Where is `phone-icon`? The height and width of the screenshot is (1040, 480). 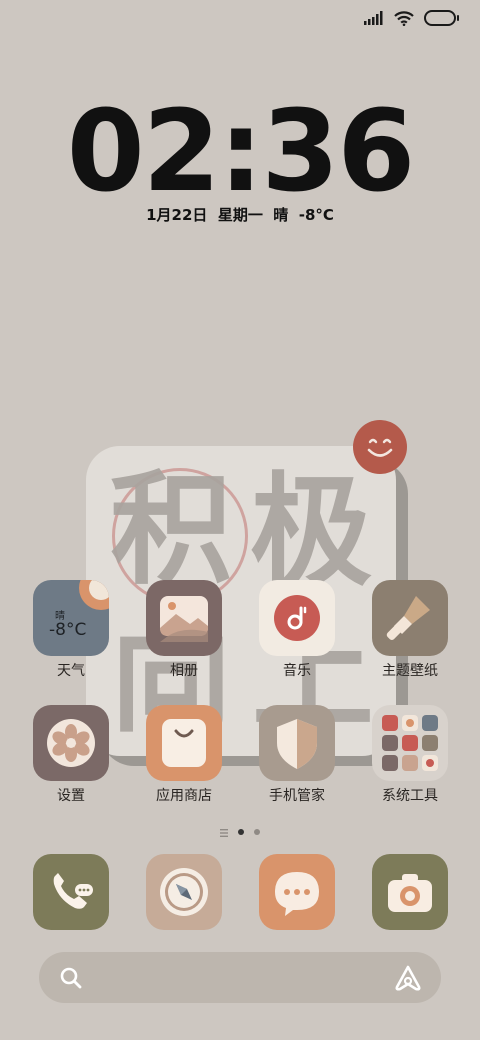
phone-icon is located at coordinates (73, 891).